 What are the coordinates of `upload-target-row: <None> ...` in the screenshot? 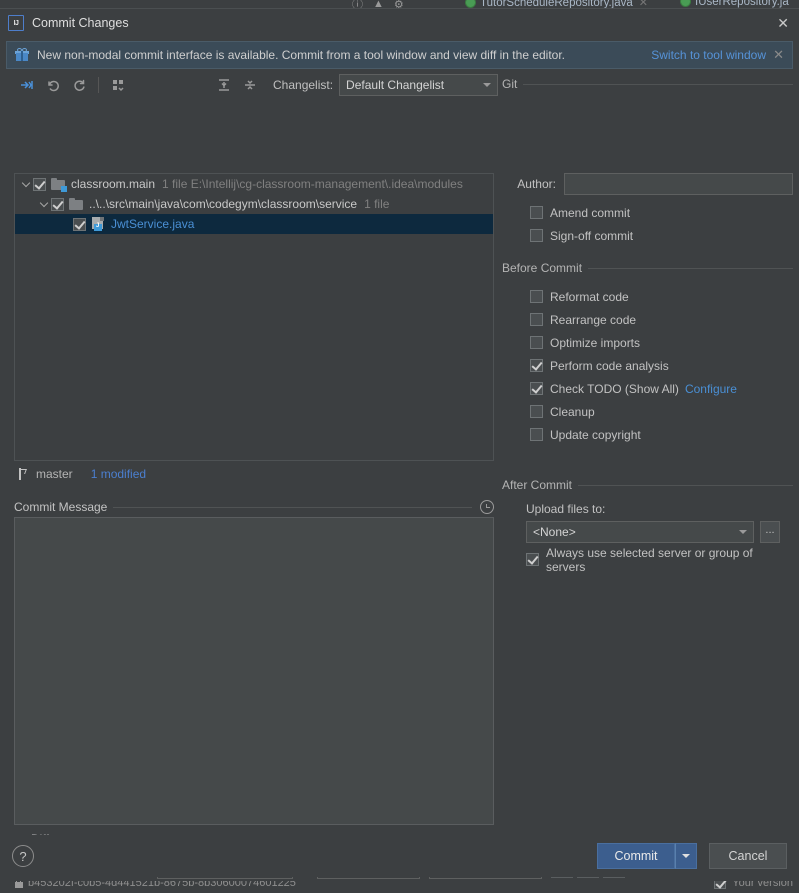 It's located at (647, 532).